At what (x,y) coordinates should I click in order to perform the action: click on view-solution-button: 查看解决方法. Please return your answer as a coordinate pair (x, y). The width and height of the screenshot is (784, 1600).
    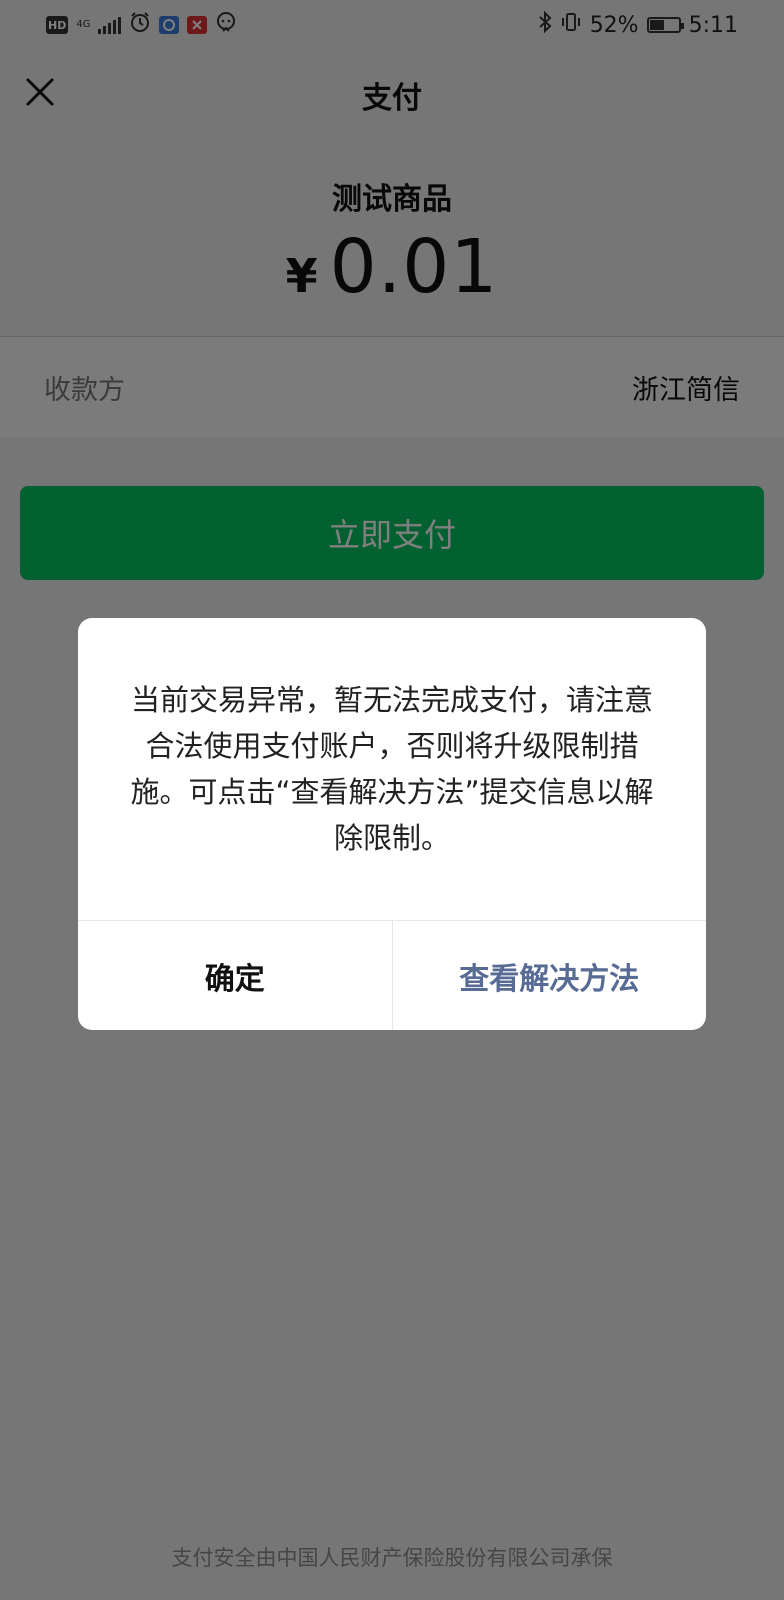
    Looking at the image, I should click on (550, 975).